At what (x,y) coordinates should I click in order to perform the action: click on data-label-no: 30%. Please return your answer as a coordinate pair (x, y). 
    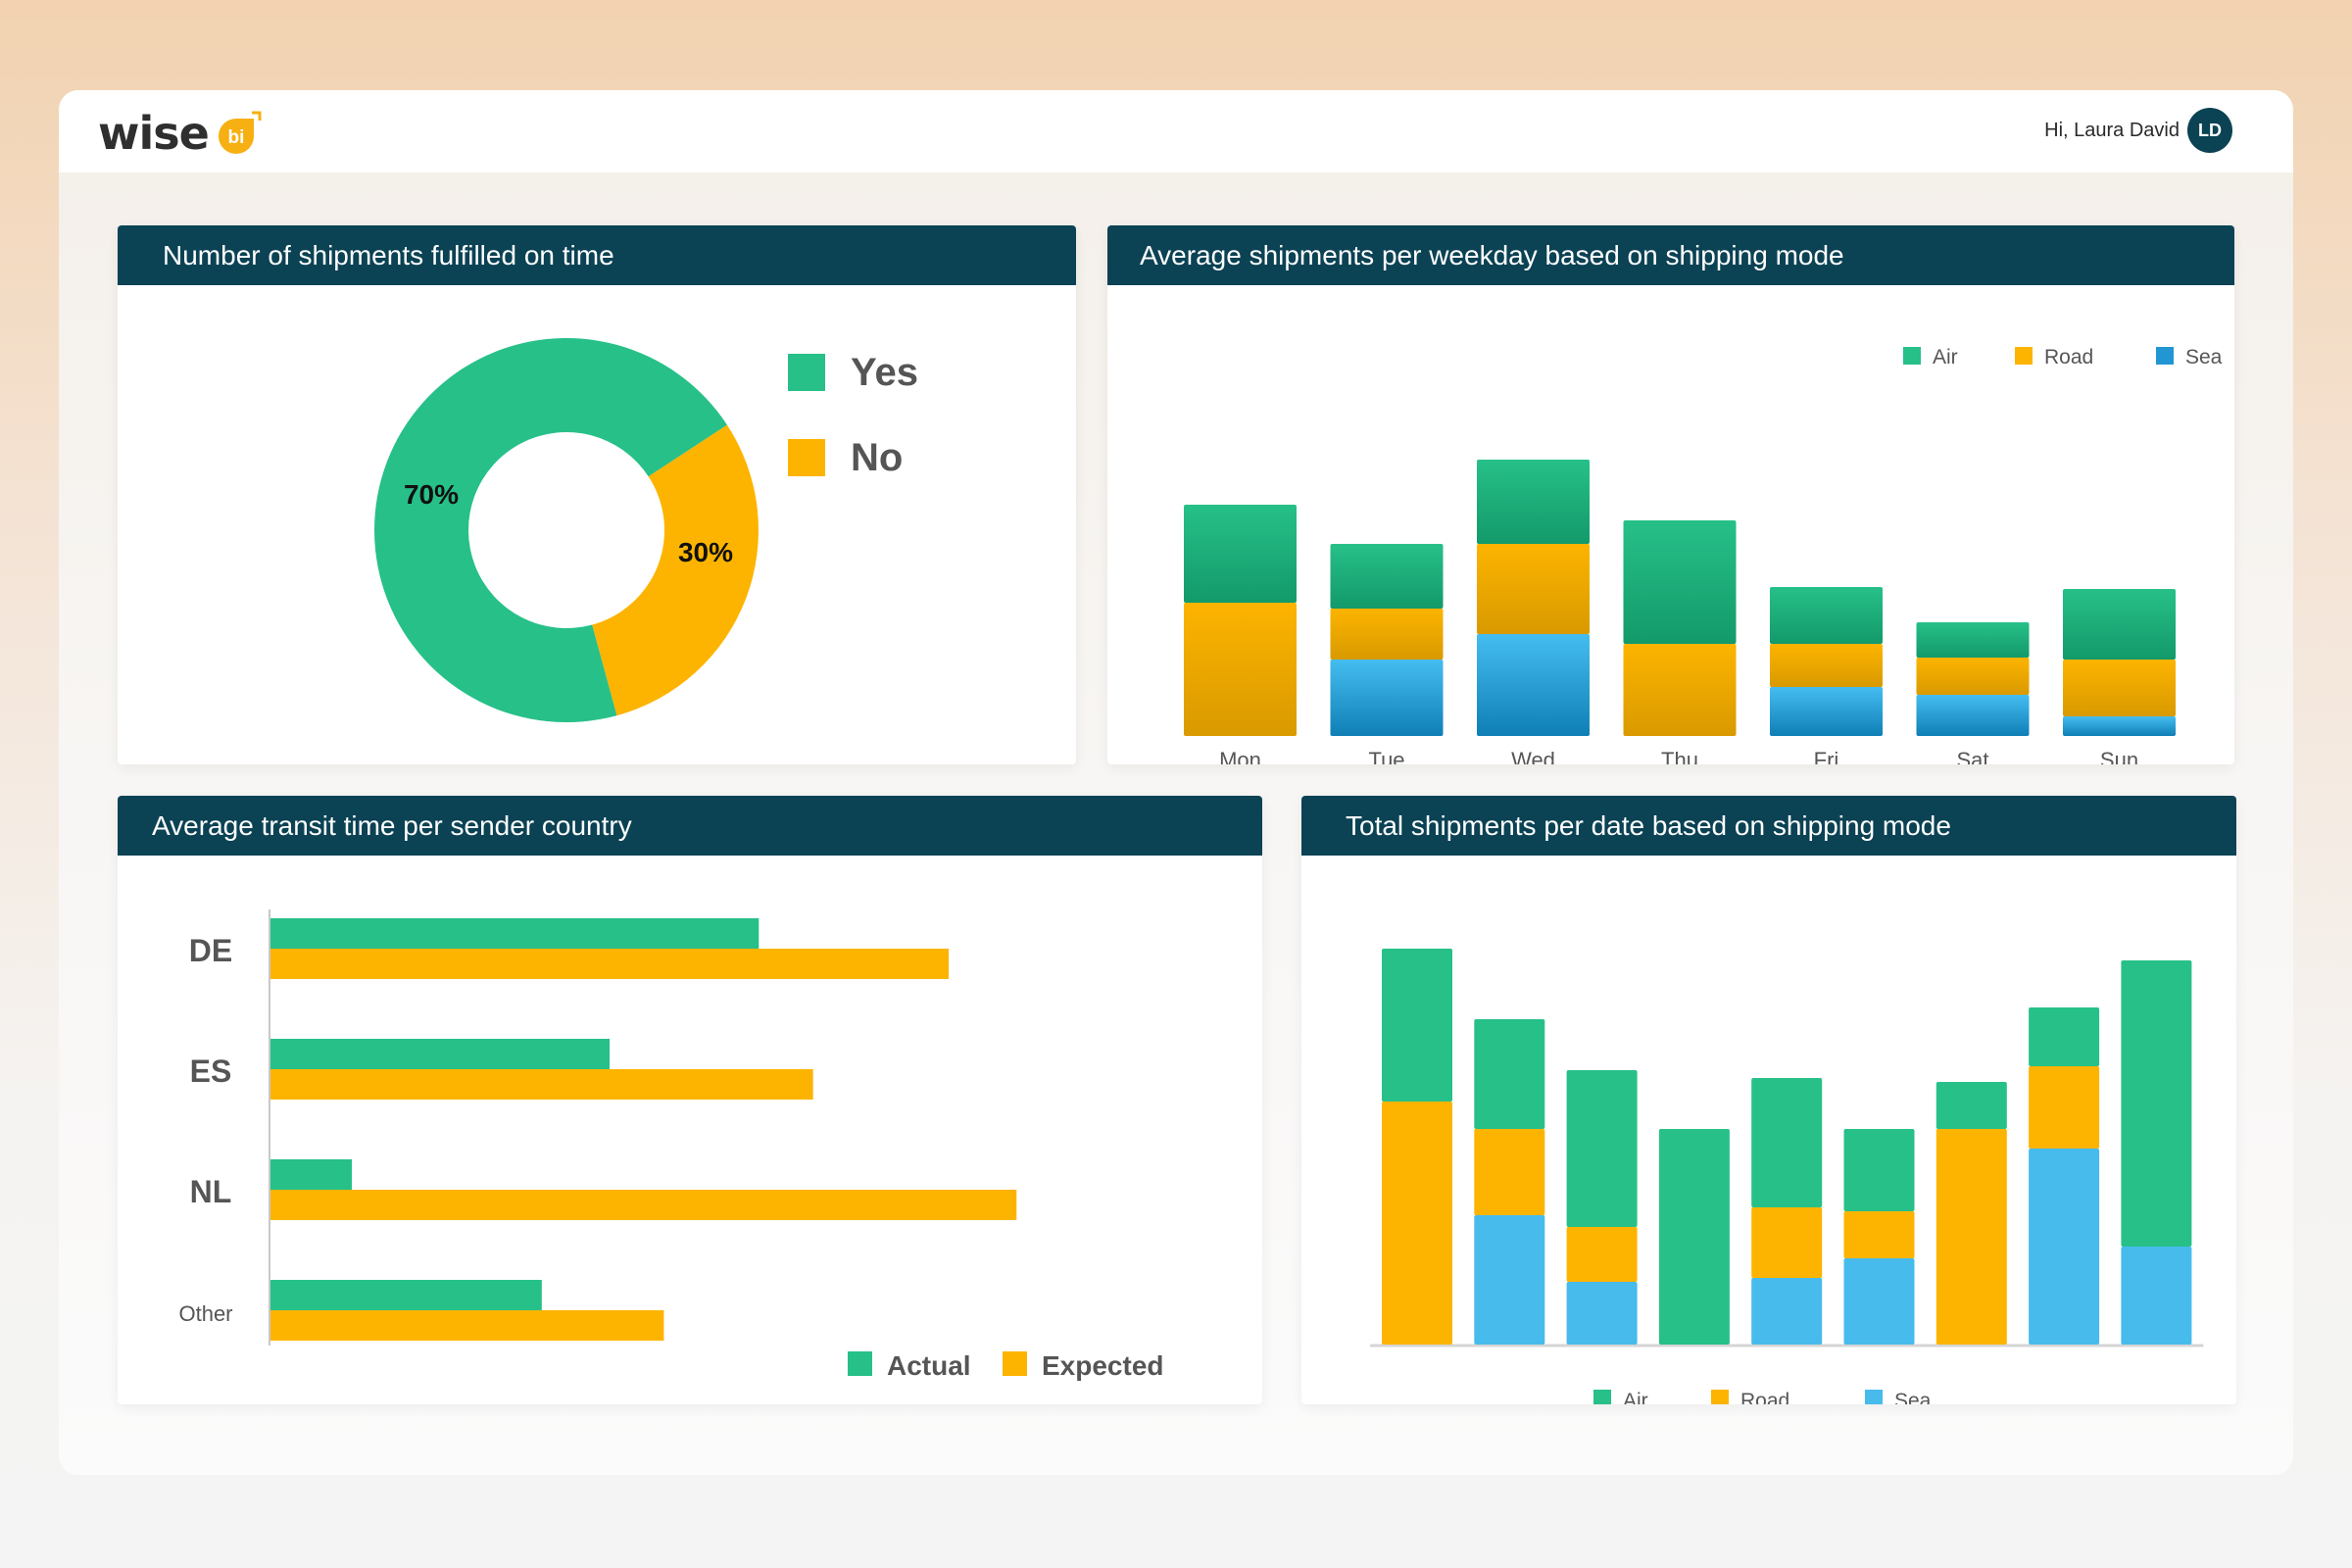
    Looking at the image, I should click on (705, 552).